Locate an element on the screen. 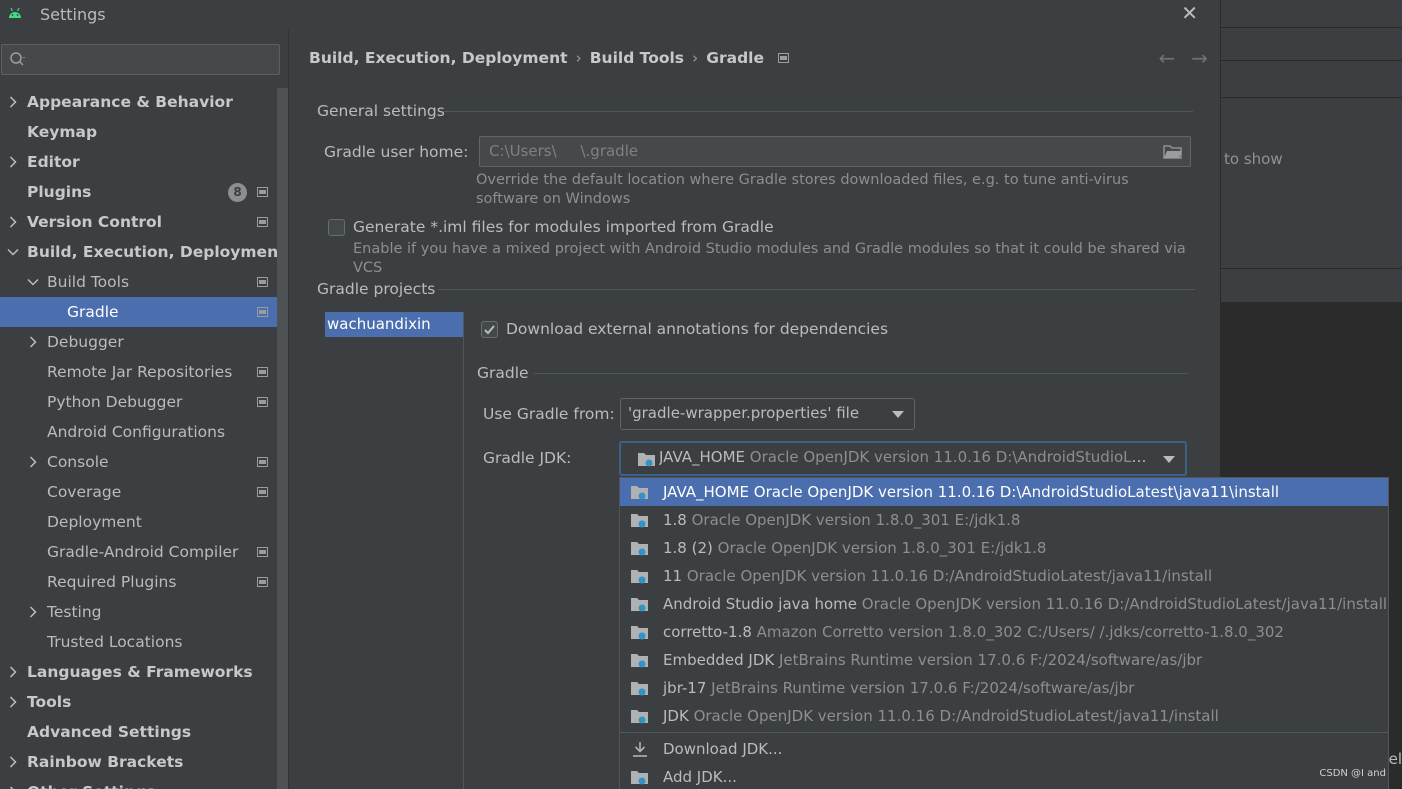  sidebar-item-label: Plugins is located at coordinates (59, 192).